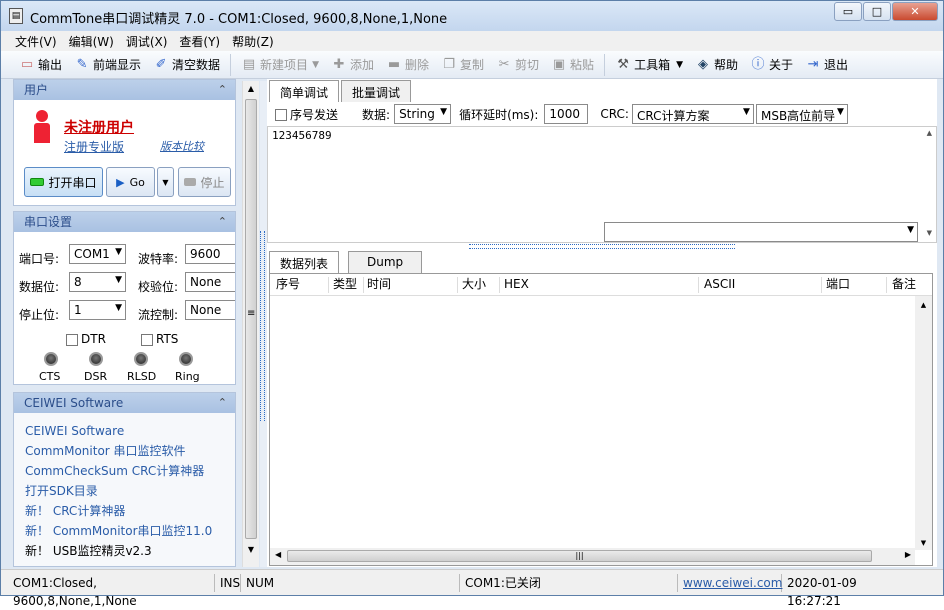 This screenshot has width=944, height=610. What do you see at coordinates (813, 64) in the screenshot?
I see `exit-icon: ⇥` at bounding box center [813, 64].